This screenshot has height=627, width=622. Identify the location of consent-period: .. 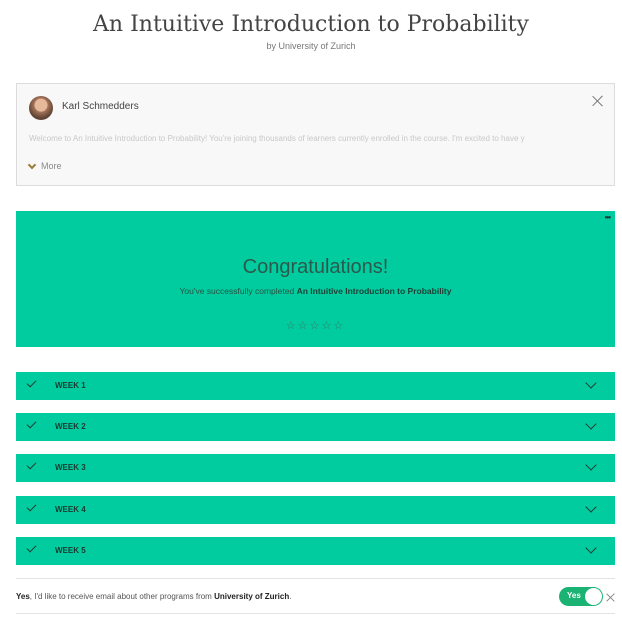
(290, 596).